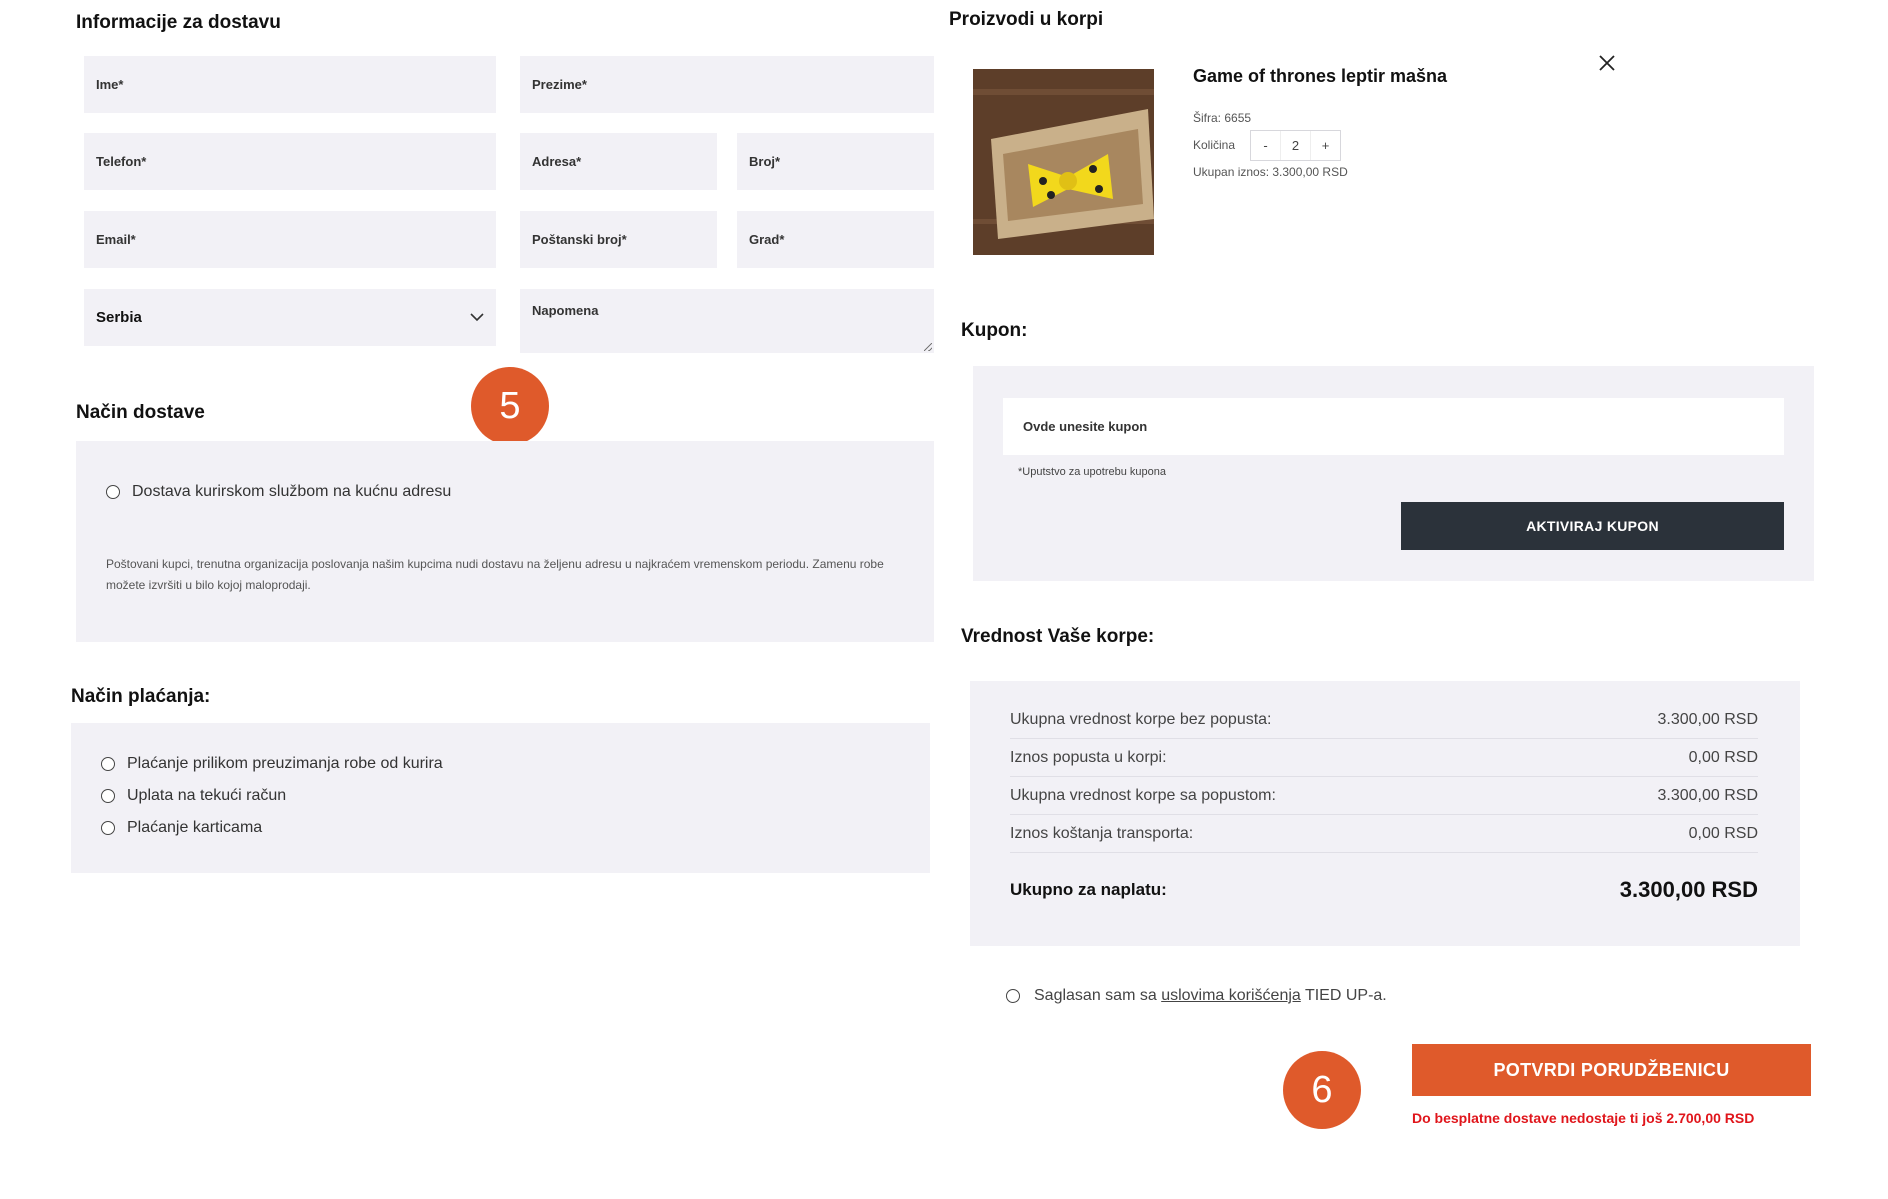 The image size is (1888, 1199). What do you see at coordinates (1384, 758) in the screenshot?
I see `summary-row: Iznos popusta u korpi: 0,00 RSD` at bounding box center [1384, 758].